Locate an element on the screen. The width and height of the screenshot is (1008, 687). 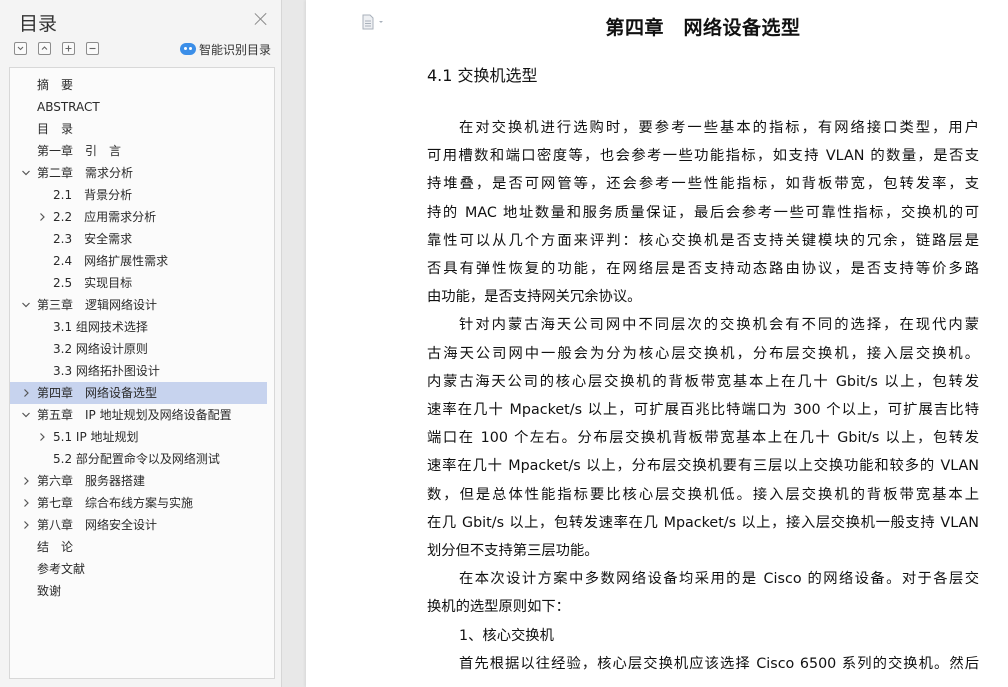
toc-item-label: 目 录 is located at coordinates (55, 129).